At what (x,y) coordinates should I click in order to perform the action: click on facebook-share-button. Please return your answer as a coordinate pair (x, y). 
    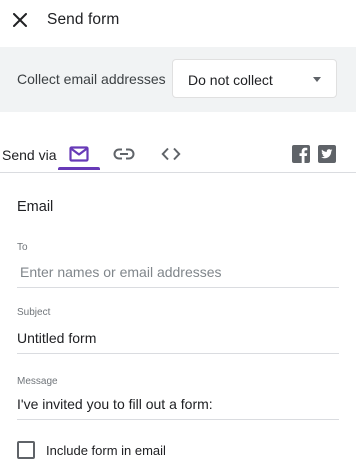
    Looking at the image, I should click on (301, 154).